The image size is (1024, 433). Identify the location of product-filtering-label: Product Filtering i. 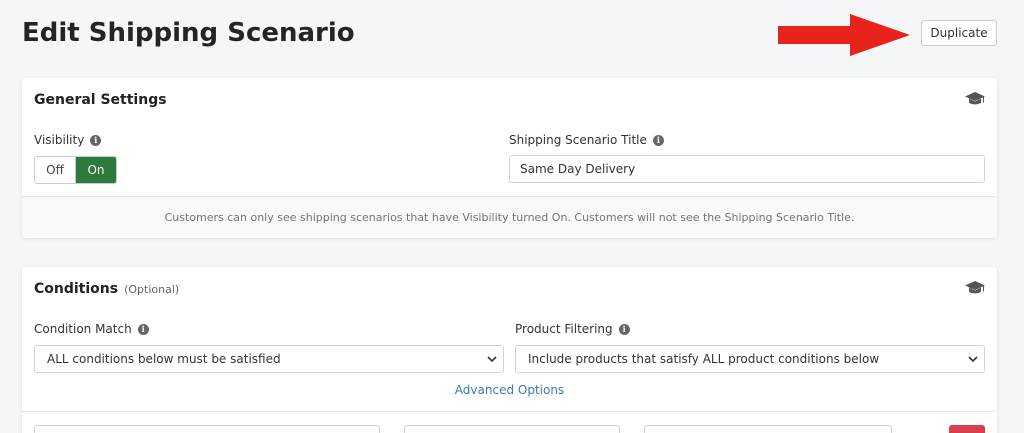
(572, 329).